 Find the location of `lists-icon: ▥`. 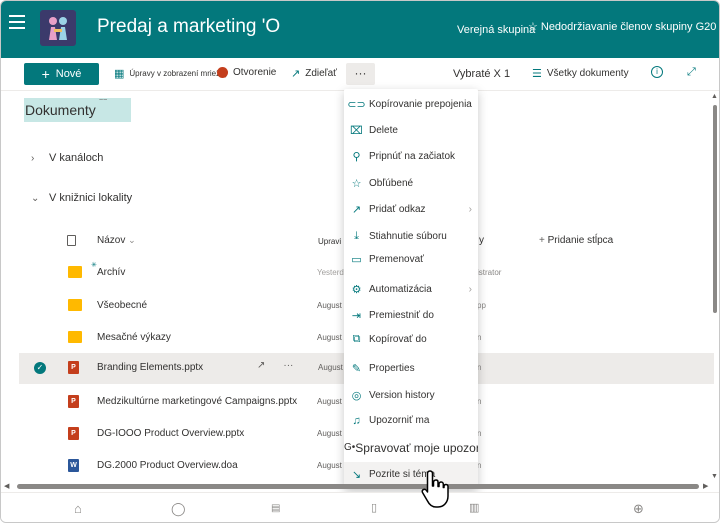

lists-icon: ▥ is located at coordinates (474, 507).